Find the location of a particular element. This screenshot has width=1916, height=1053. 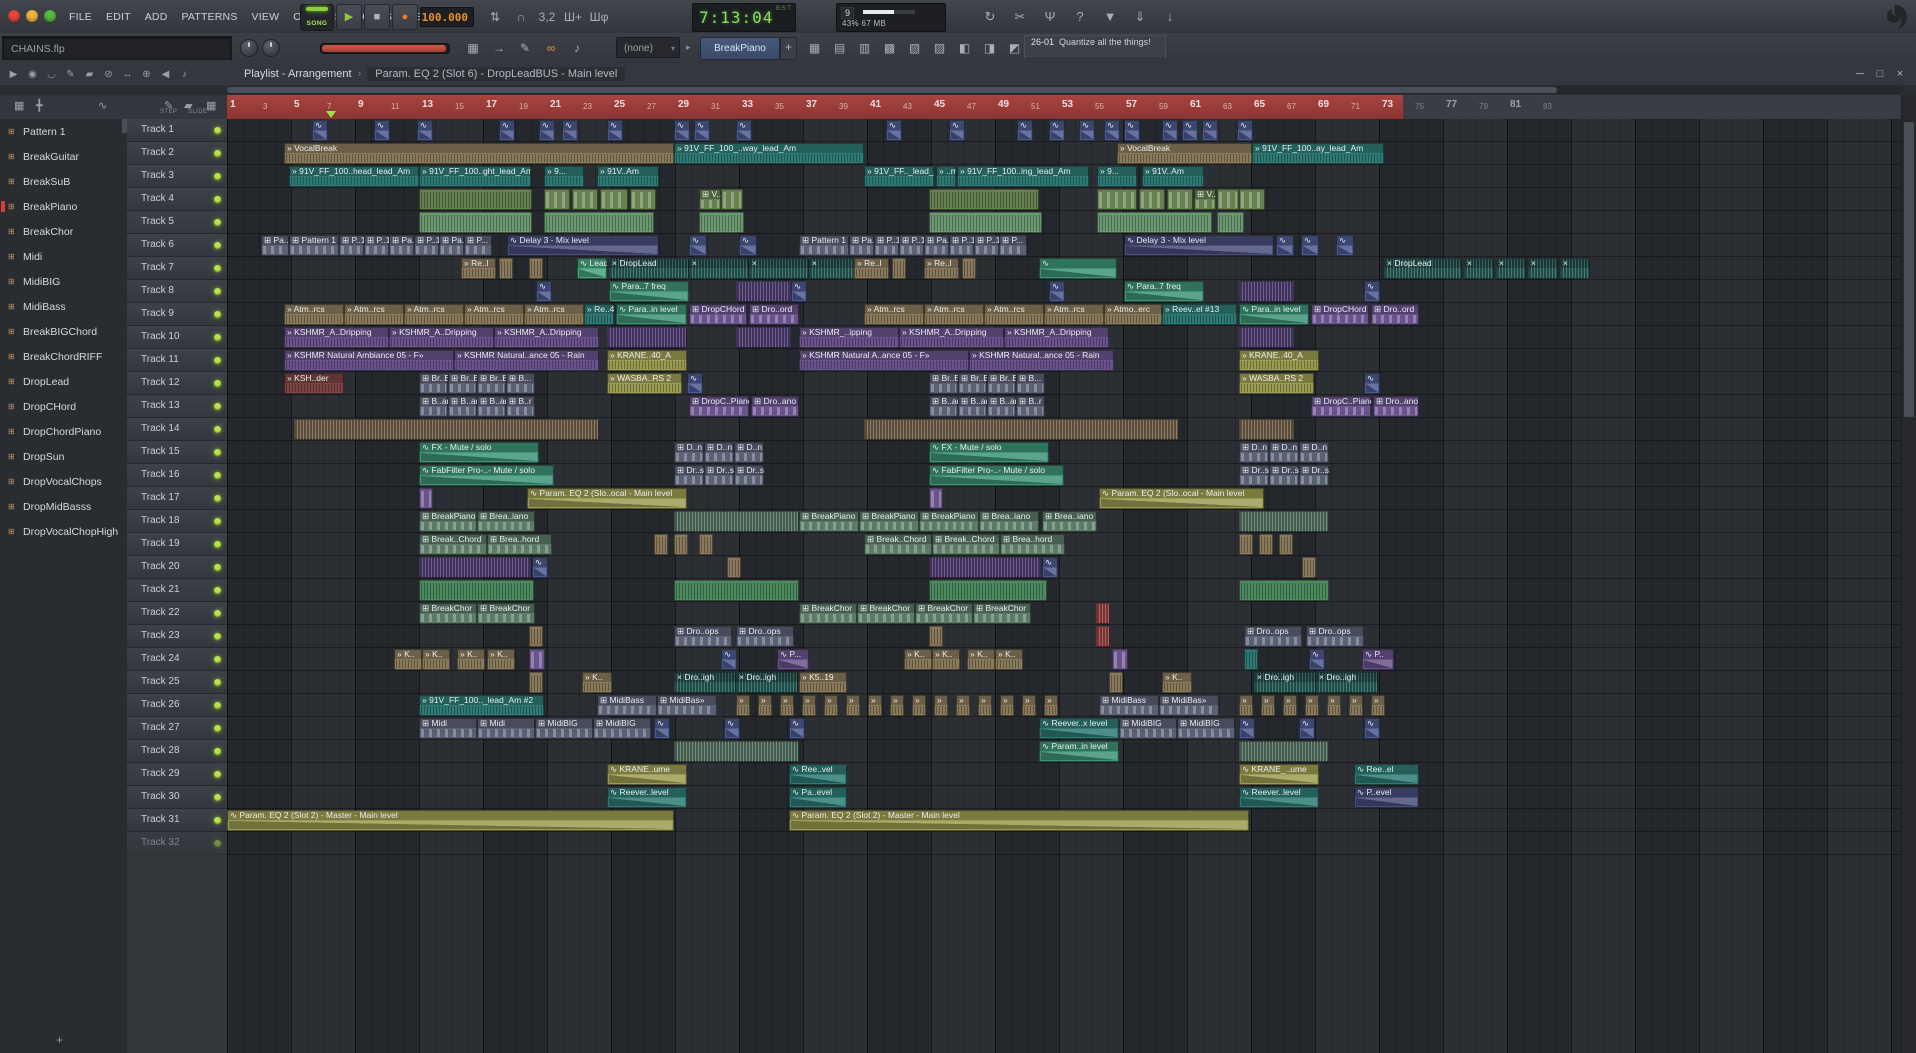

project-filename: CHAINS.flp is located at coordinates (117, 48).